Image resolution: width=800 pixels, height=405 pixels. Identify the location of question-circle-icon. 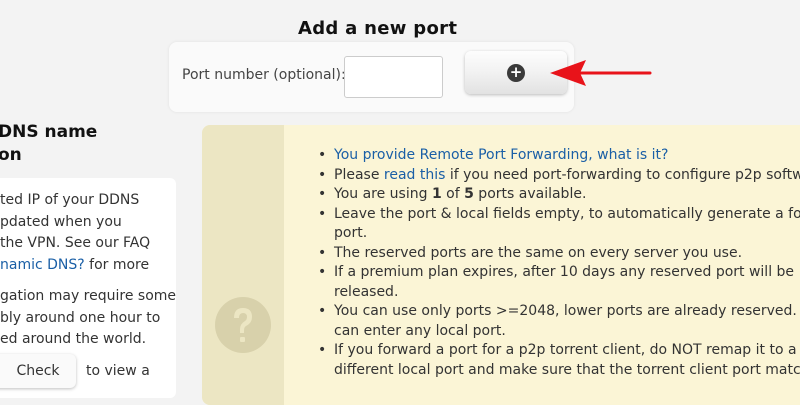
(243, 325).